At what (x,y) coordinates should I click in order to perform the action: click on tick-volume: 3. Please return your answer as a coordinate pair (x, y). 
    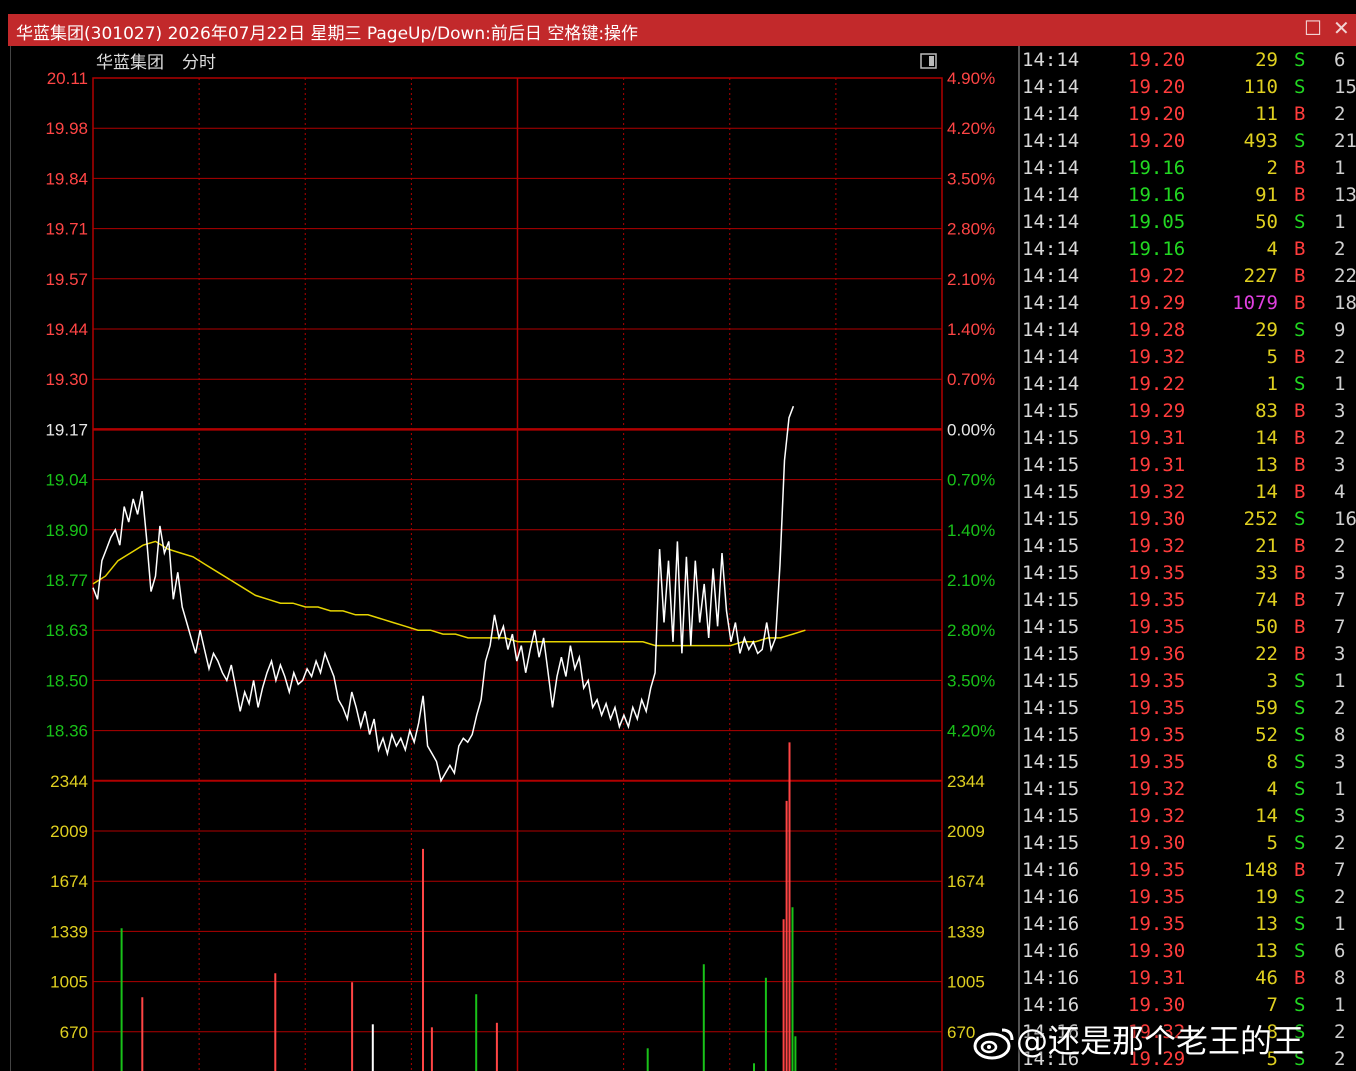
    Looking at the image, I should click on (1272, 681).